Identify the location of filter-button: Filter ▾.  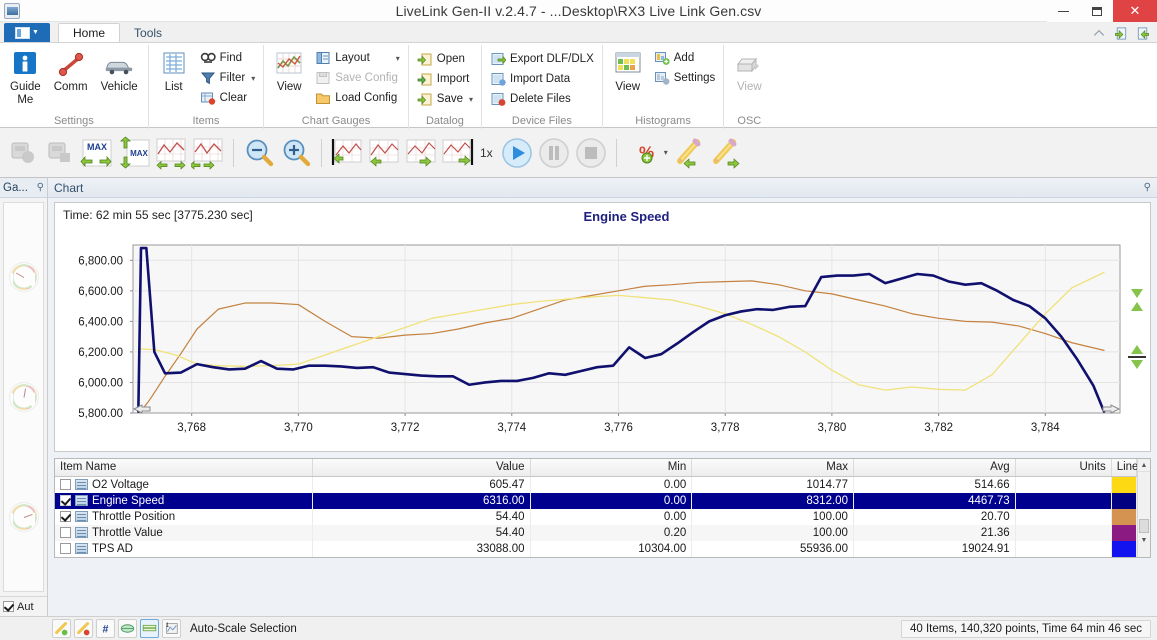
(228, 78).